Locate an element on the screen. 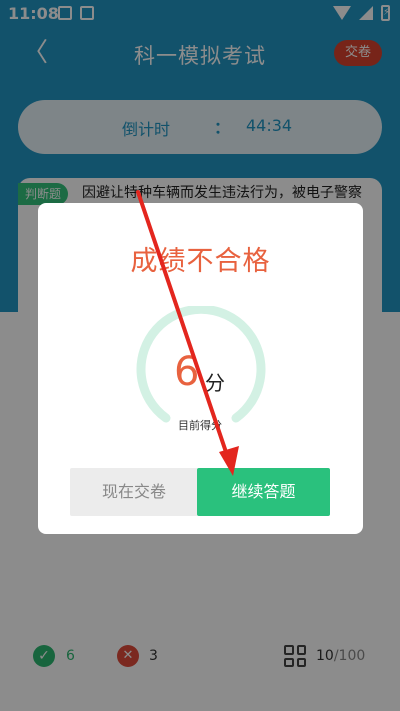  score-gauge-icon is located at coordinates (201, 364).